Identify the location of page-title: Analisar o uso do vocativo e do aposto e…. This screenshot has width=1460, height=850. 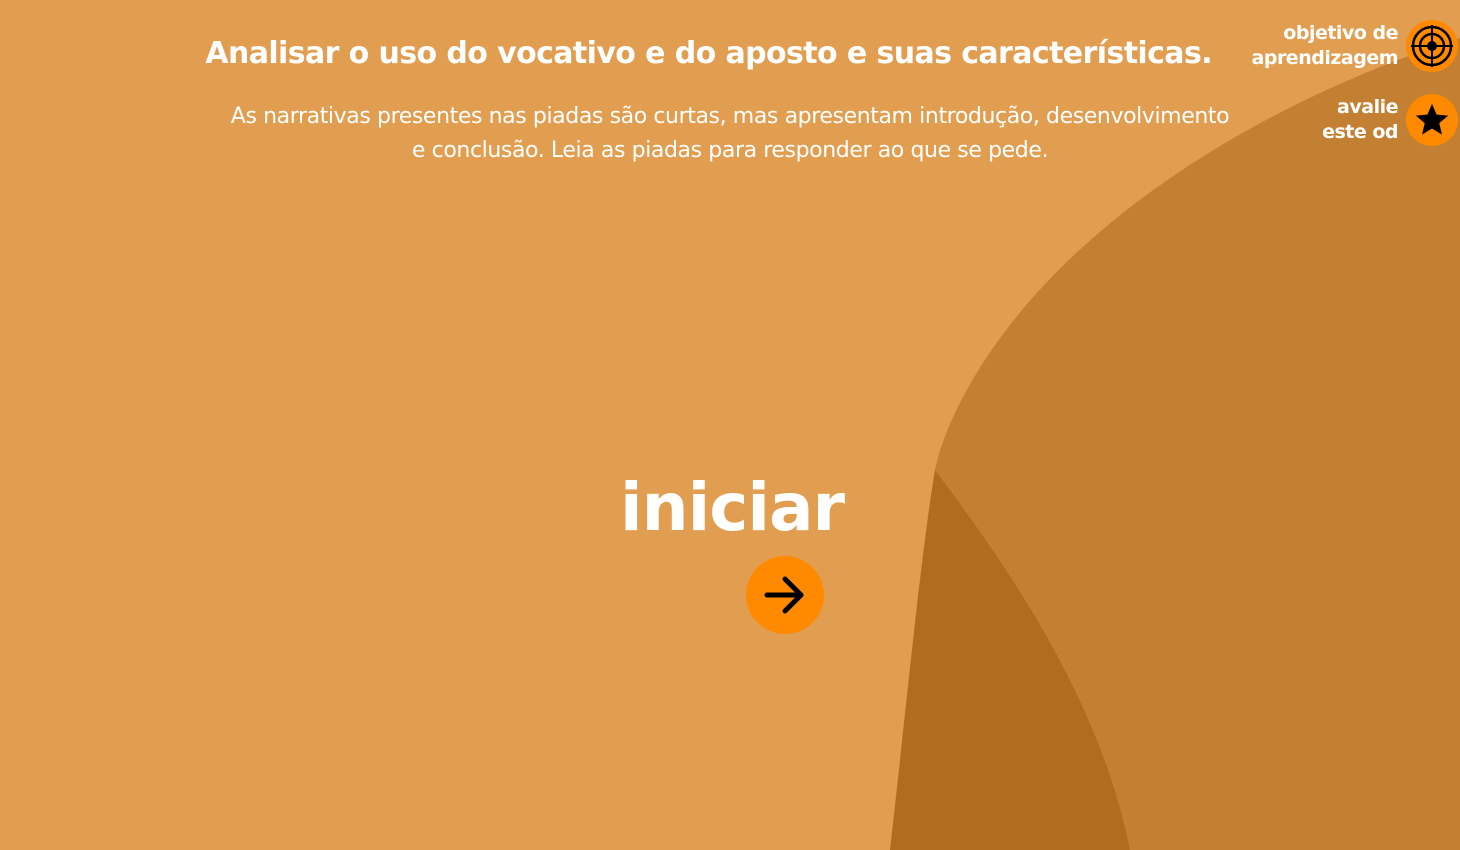
(708, 53).